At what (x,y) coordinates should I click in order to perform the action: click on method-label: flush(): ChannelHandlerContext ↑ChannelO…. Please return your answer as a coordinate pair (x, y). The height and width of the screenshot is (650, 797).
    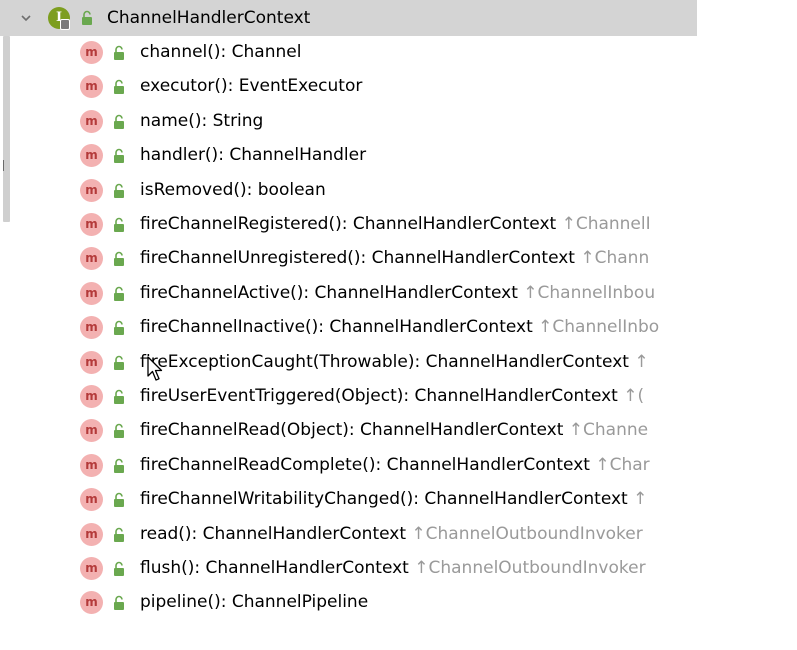
    Looking at the image, I should click on (393, 568).